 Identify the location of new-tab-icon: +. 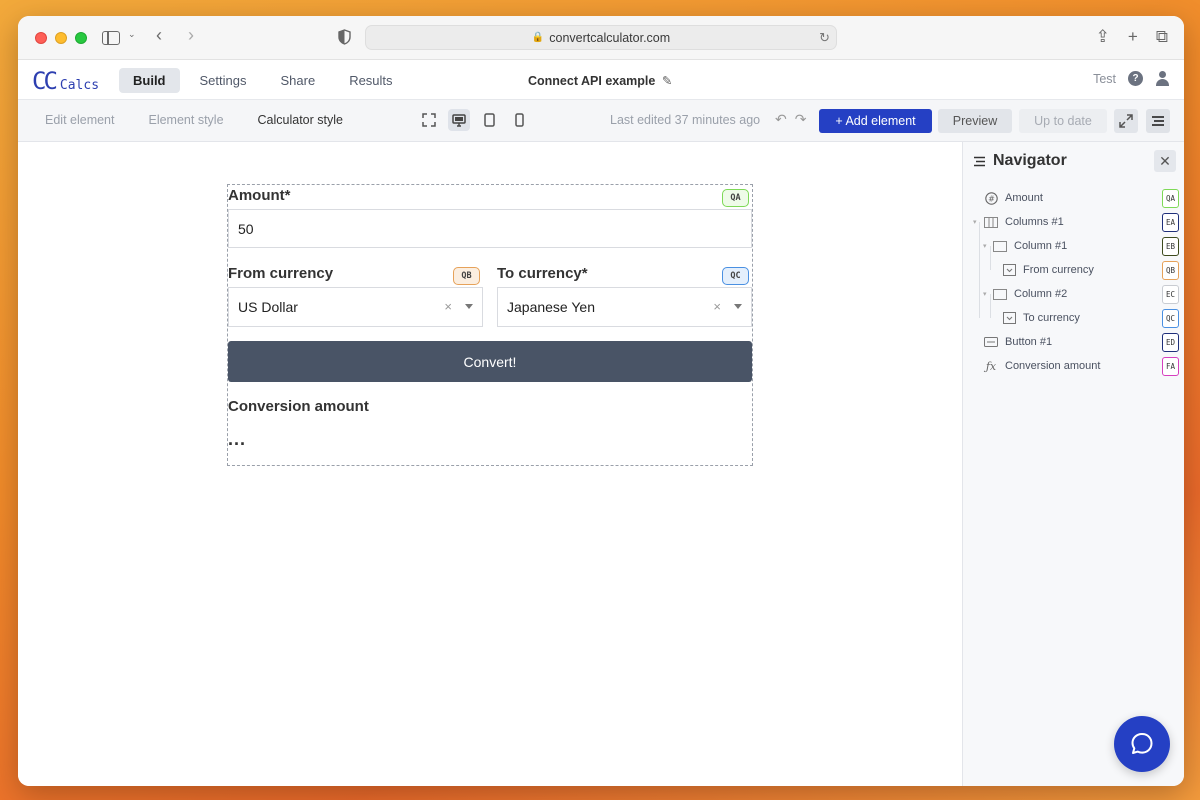
(1133, 37).